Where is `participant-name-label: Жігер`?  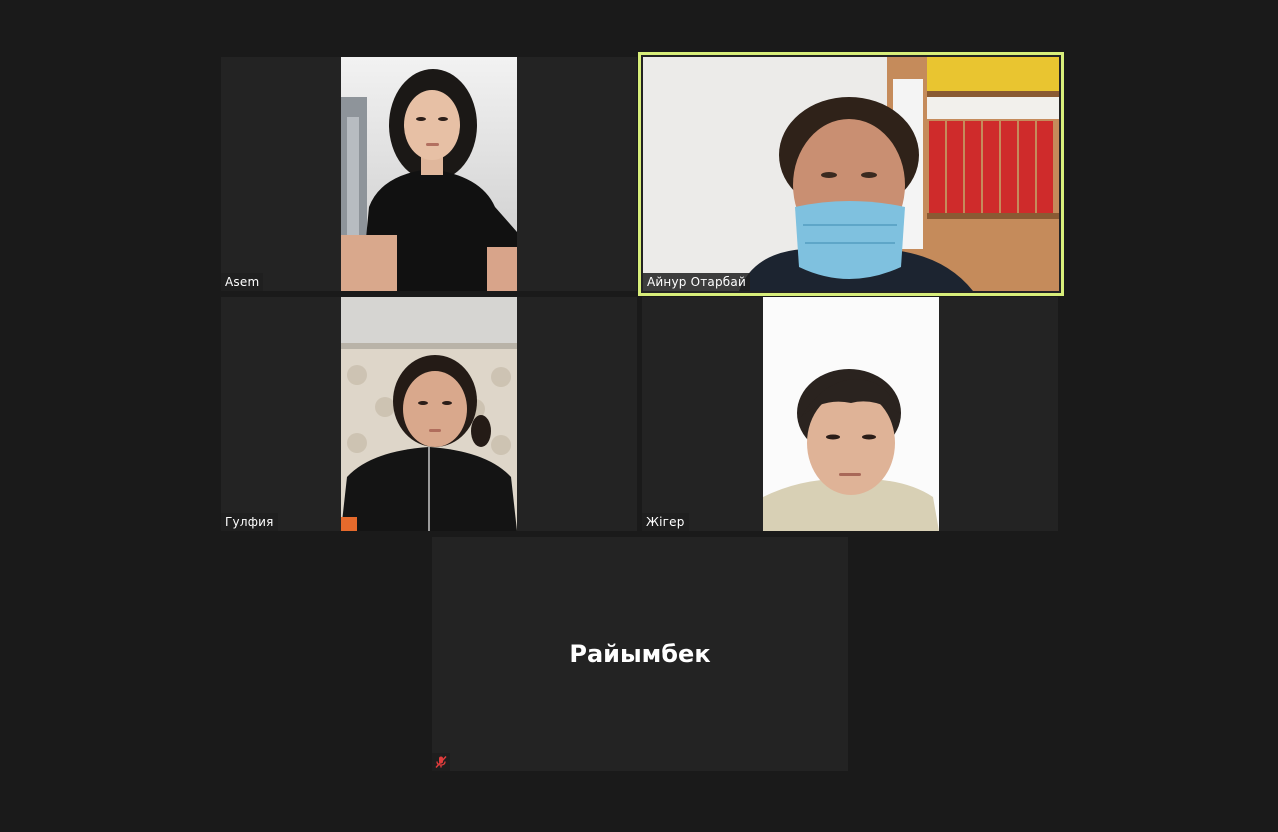
participant-name-label: Жігер is located at coordinates (665, 522).